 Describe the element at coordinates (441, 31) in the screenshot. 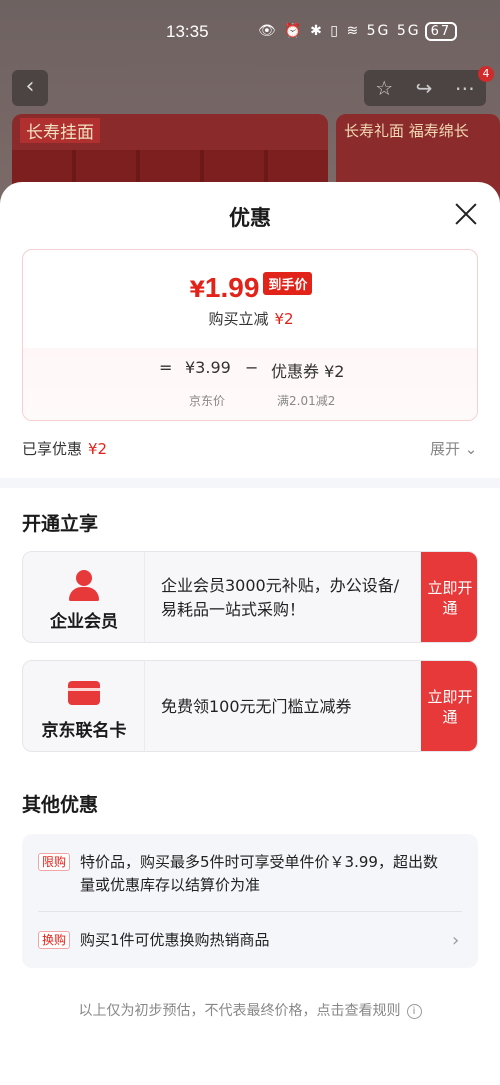

I see `battery-icon: 67` at that location.